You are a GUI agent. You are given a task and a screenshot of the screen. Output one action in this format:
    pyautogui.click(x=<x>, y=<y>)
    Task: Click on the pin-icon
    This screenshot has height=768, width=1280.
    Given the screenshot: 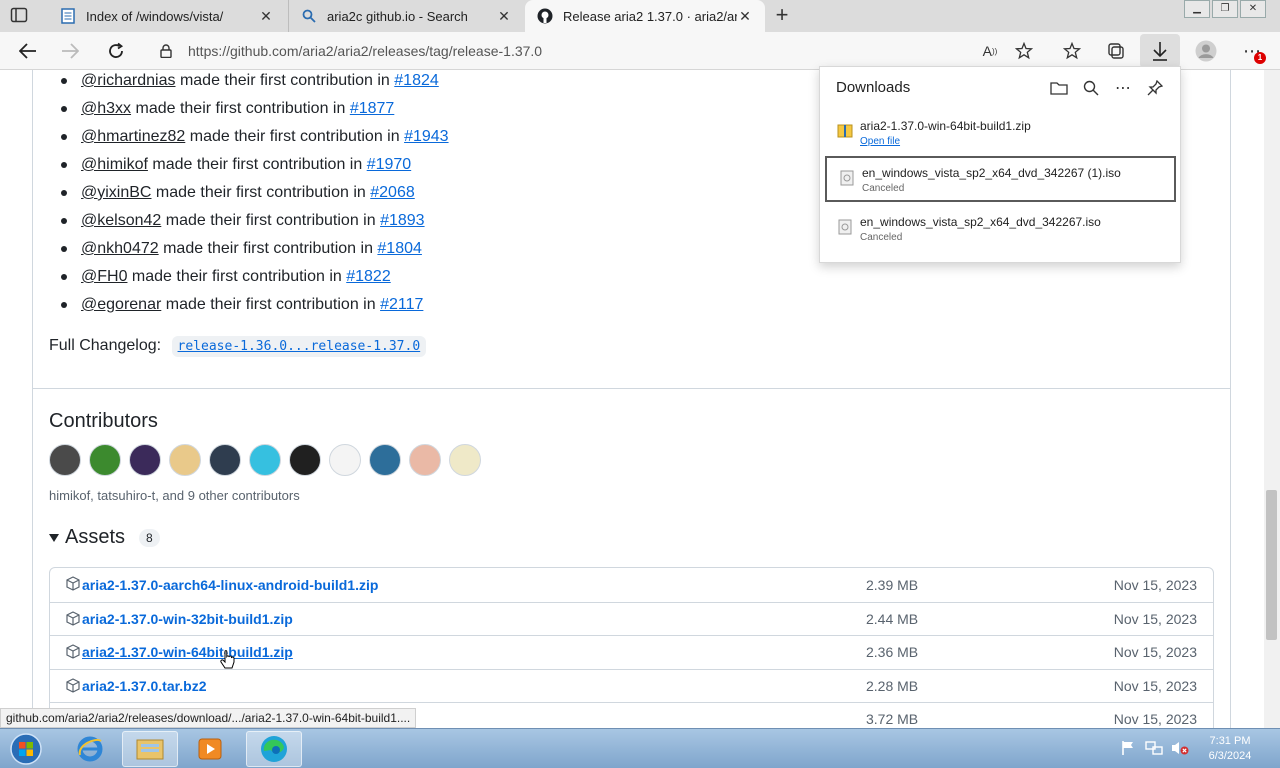 What is the action you would take?
    pyautogui.click(x=1155, y=88)
    